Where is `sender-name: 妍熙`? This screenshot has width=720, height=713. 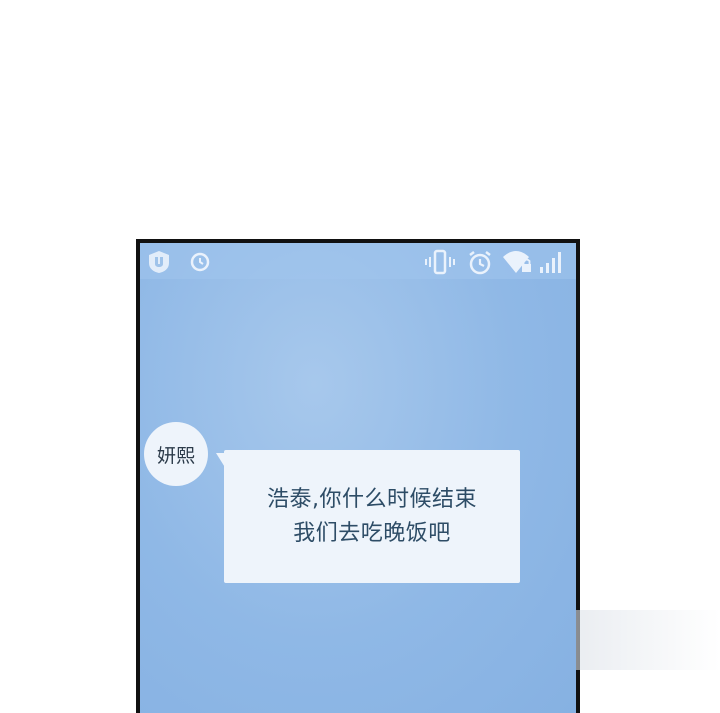 sender-name: 妍熙 is located at coordinates (175, 455).